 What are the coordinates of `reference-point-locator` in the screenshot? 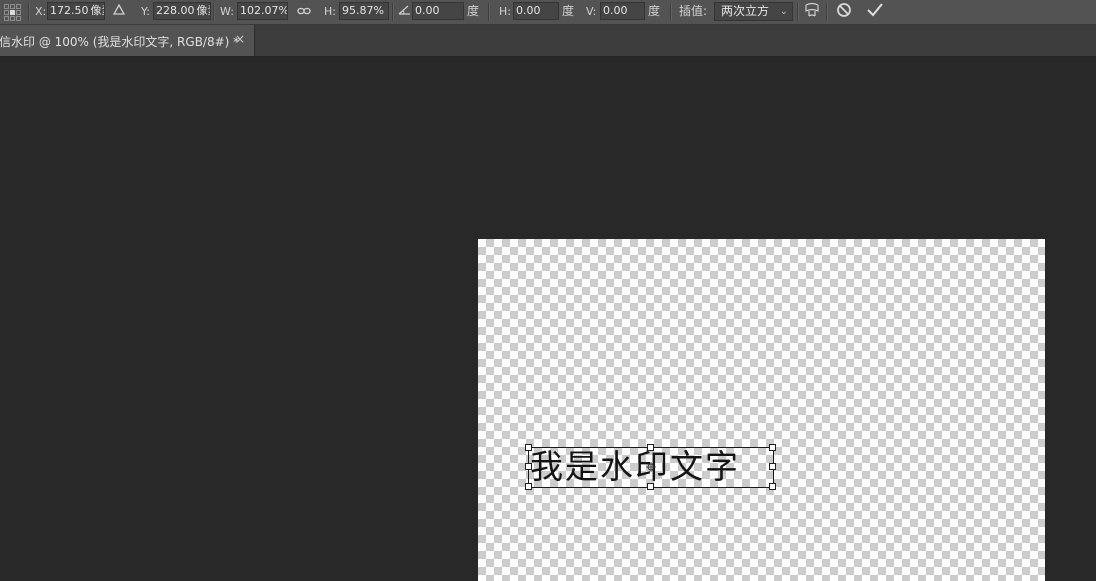 It's located at (12, 12).